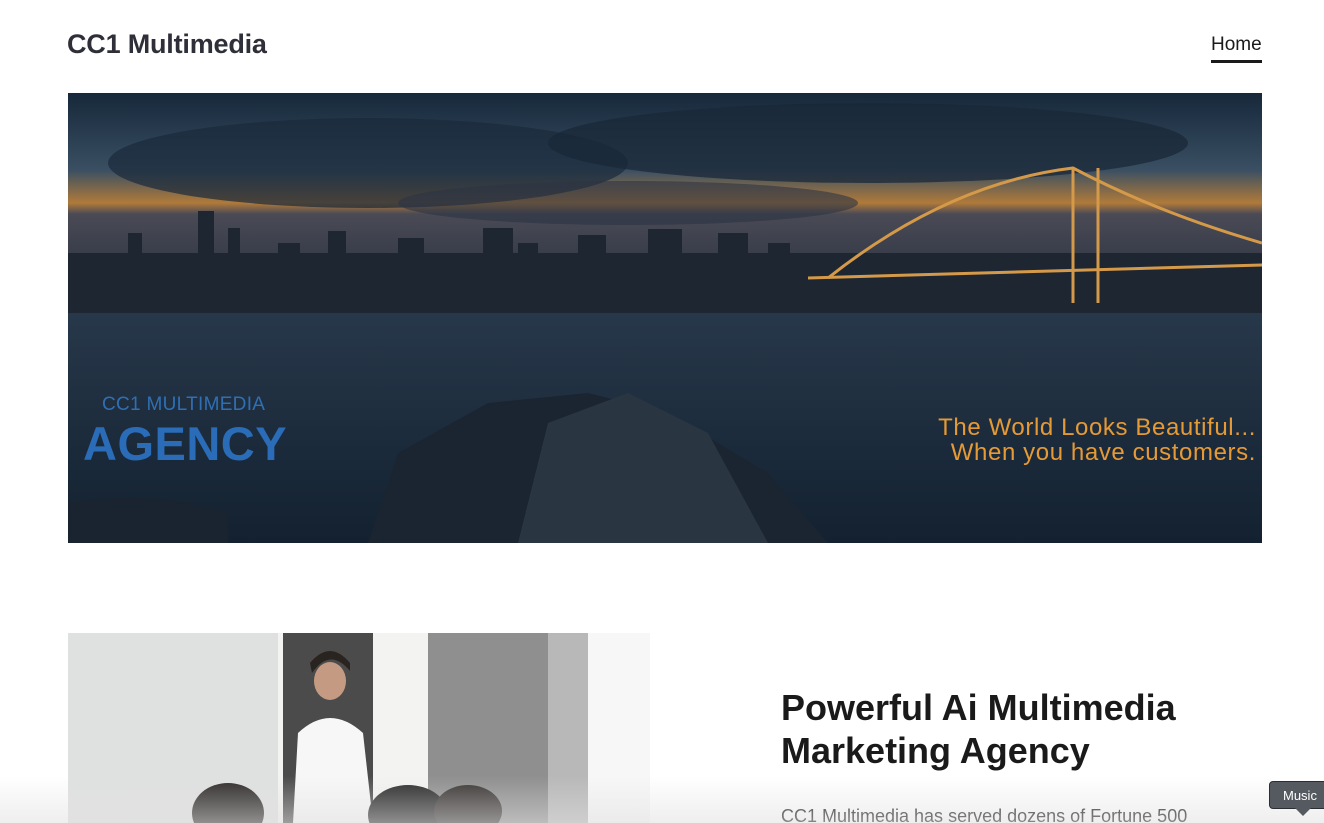 The image size is (1324, 823). I want to click on feature-heading: Powerful Ai Multimedia Marketing Agency, so click(978, 729).